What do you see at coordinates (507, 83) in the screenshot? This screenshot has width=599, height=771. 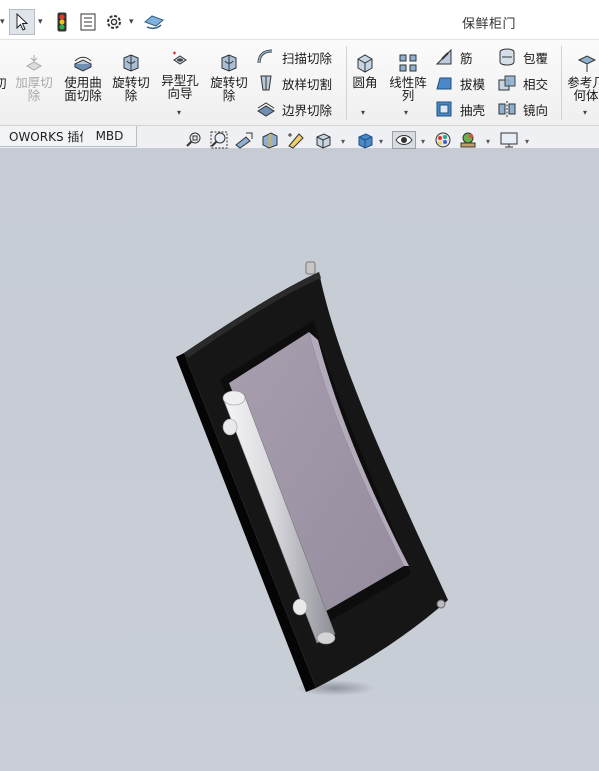 I see `intersect-icon` at bounding box center [507, 83].